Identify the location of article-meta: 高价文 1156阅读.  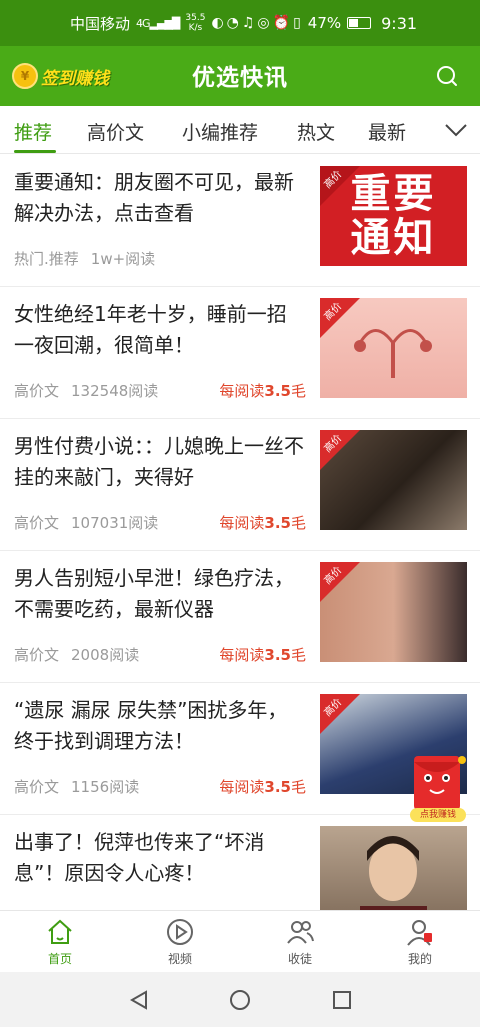
(76, 786).